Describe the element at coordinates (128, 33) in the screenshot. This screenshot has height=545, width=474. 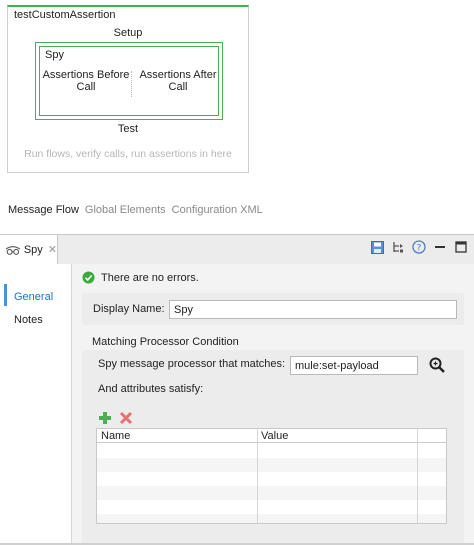
I see `setup-label: Setup` at that location.